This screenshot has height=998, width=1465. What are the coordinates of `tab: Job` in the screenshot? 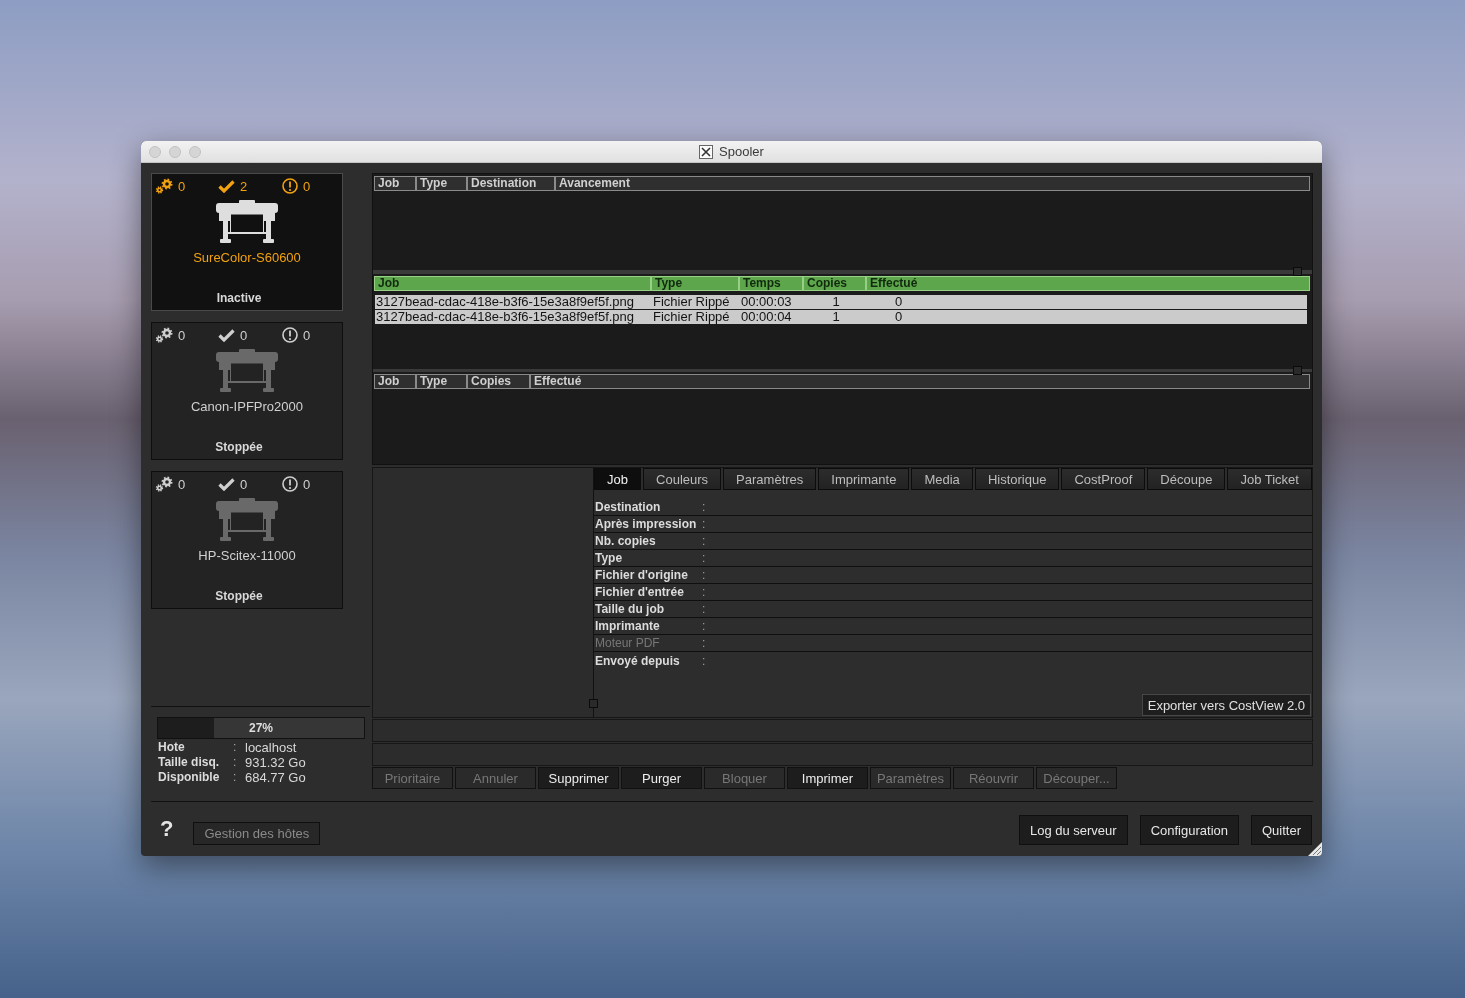 It's located at (617, 479).